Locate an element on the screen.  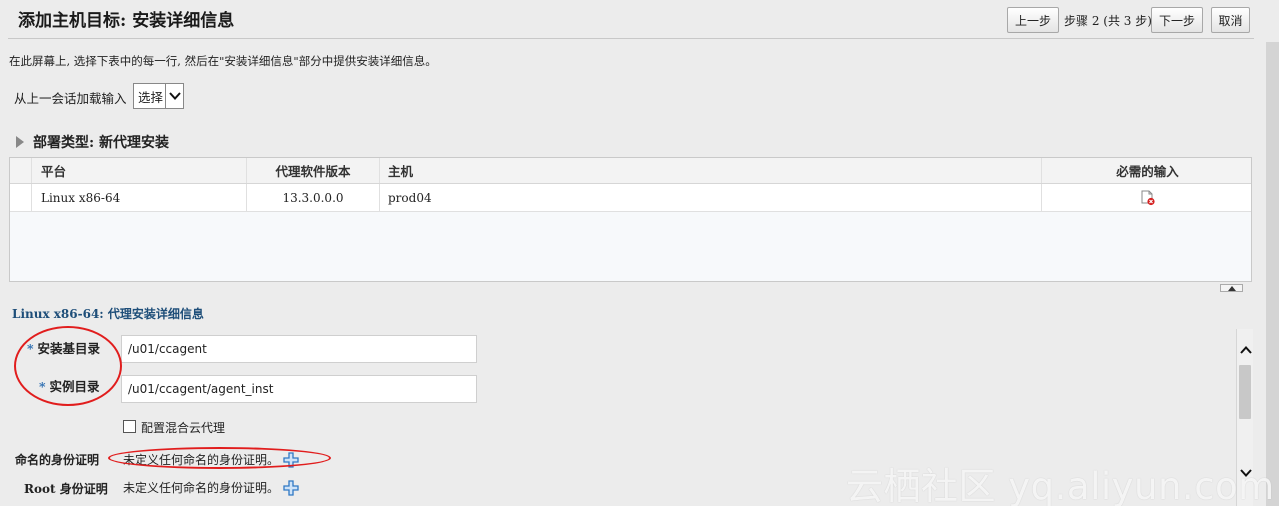
deployment-type-title: 部署类型: 新代理安装 is located at coordinates (101, 143).